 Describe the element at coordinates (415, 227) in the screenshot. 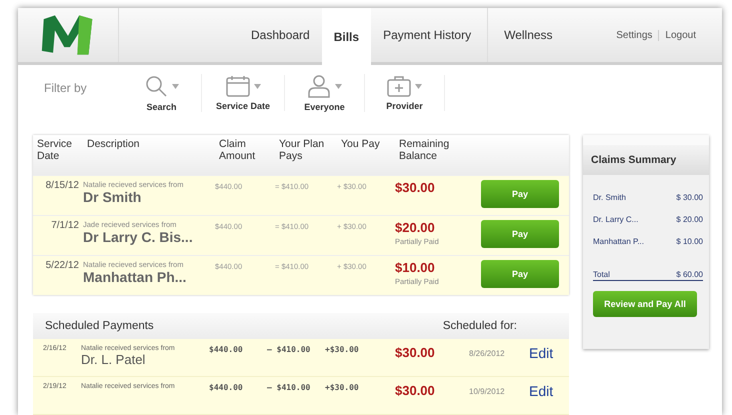

I see `remaining-balance: $20.00` at that location.